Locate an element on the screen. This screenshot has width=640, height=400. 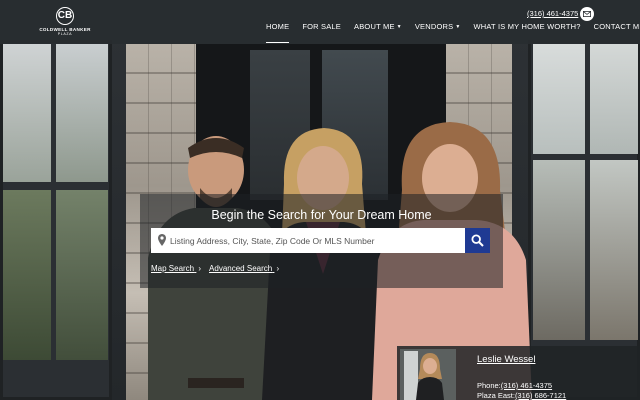
search-button is located at coordinates (477, 240).